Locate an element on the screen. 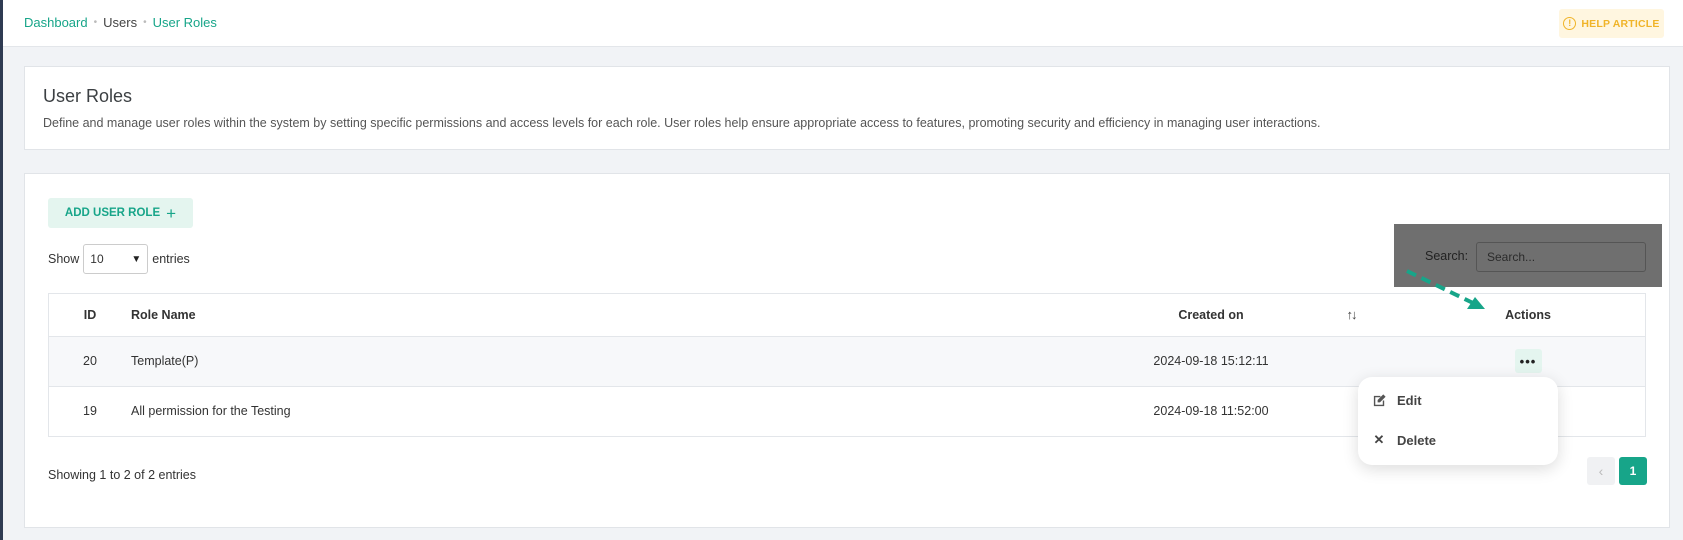 The image size is (1683, 540). info-icon: ! is located at coordinates (1570, 23).